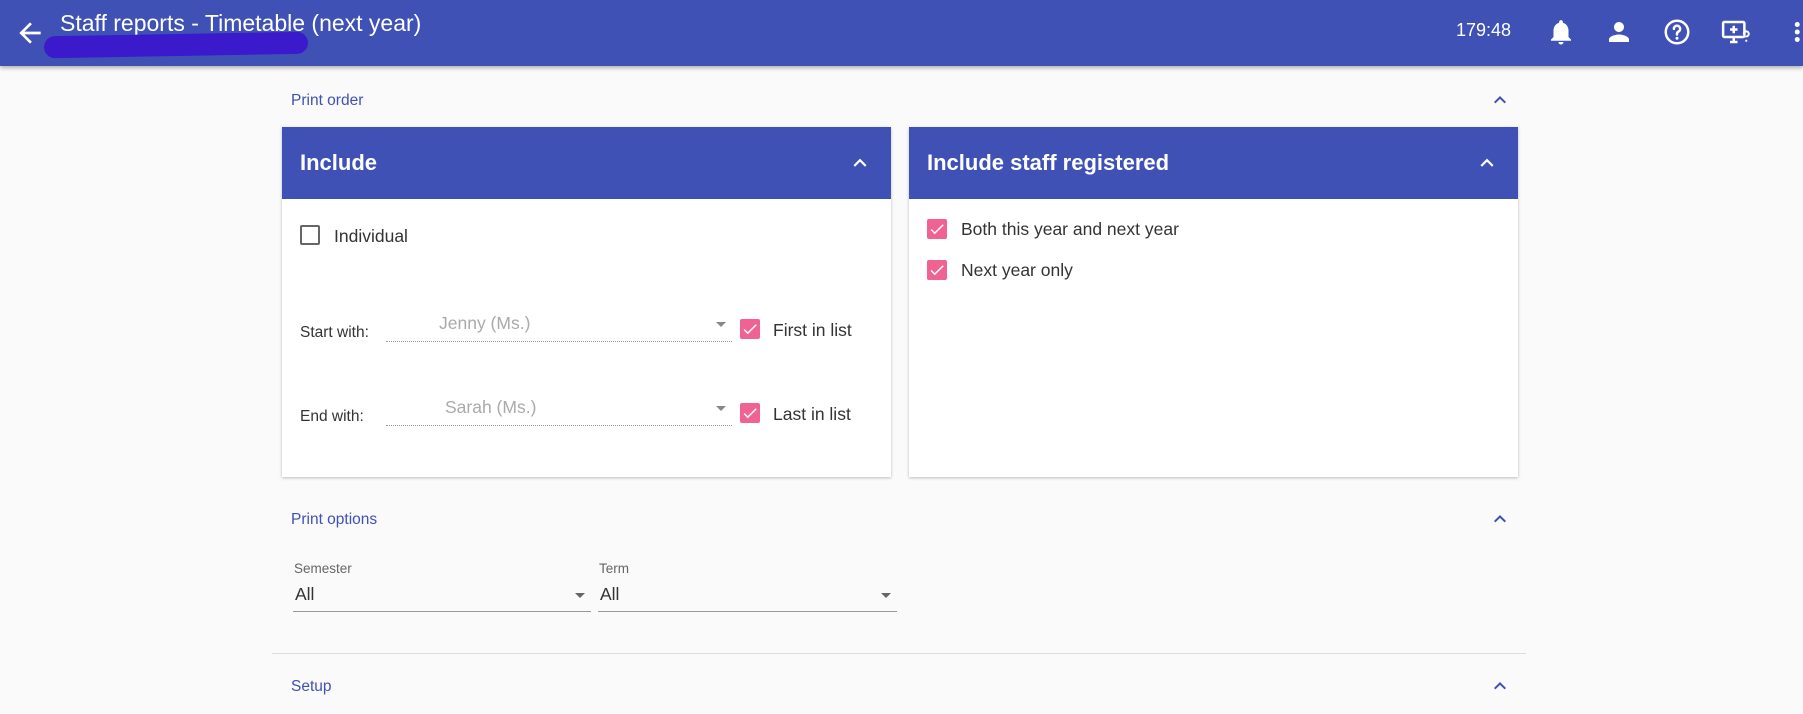 The image size is (1803, 714). I want to click on last-in-list-label: Last in list, so click(812, 414).